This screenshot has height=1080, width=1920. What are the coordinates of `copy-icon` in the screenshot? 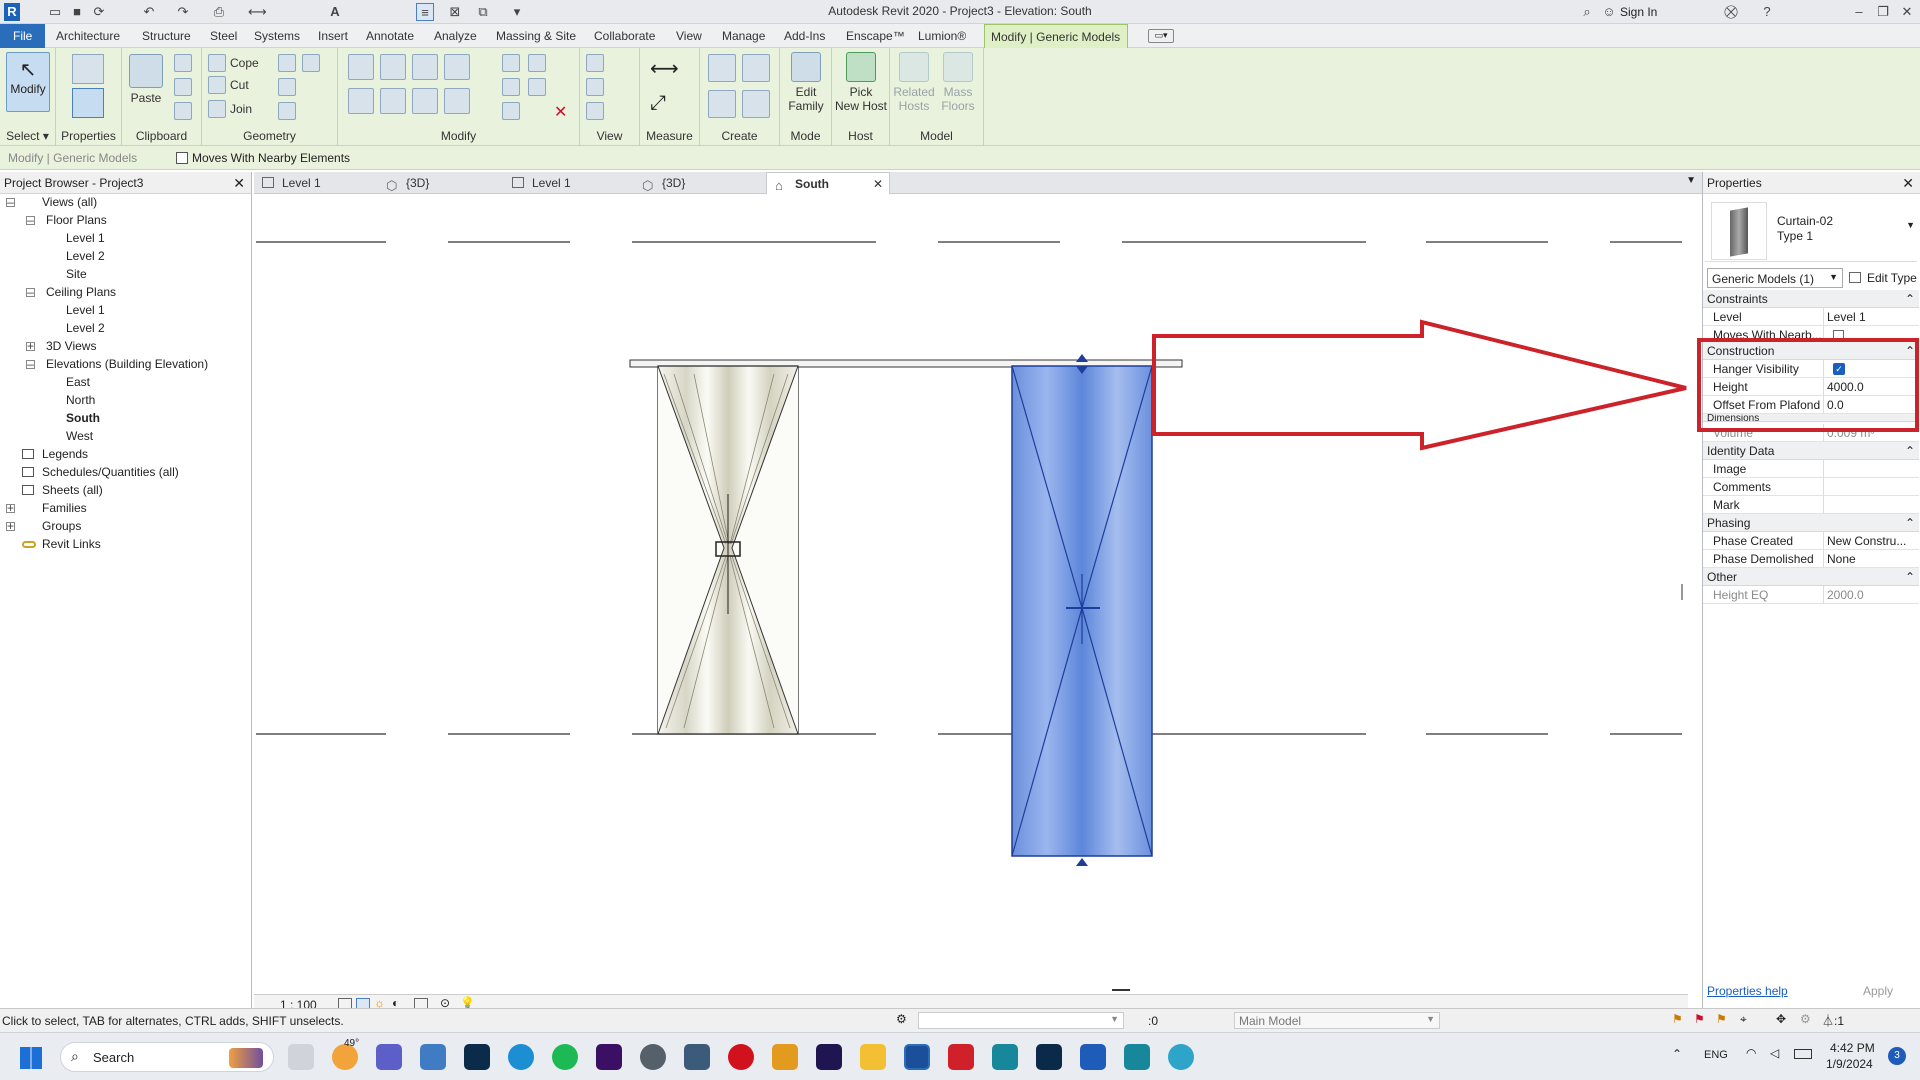 It's located at (183, 87).